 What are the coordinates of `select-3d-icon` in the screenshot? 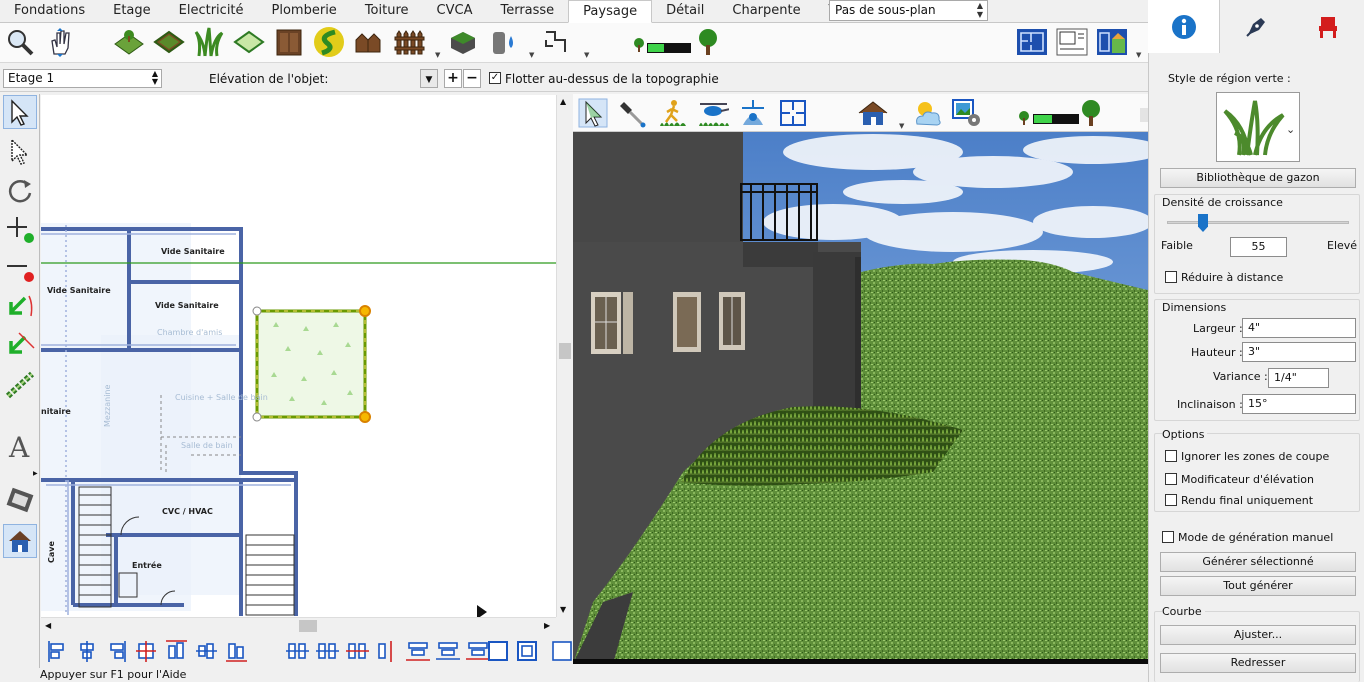 It's located at (593, 113).